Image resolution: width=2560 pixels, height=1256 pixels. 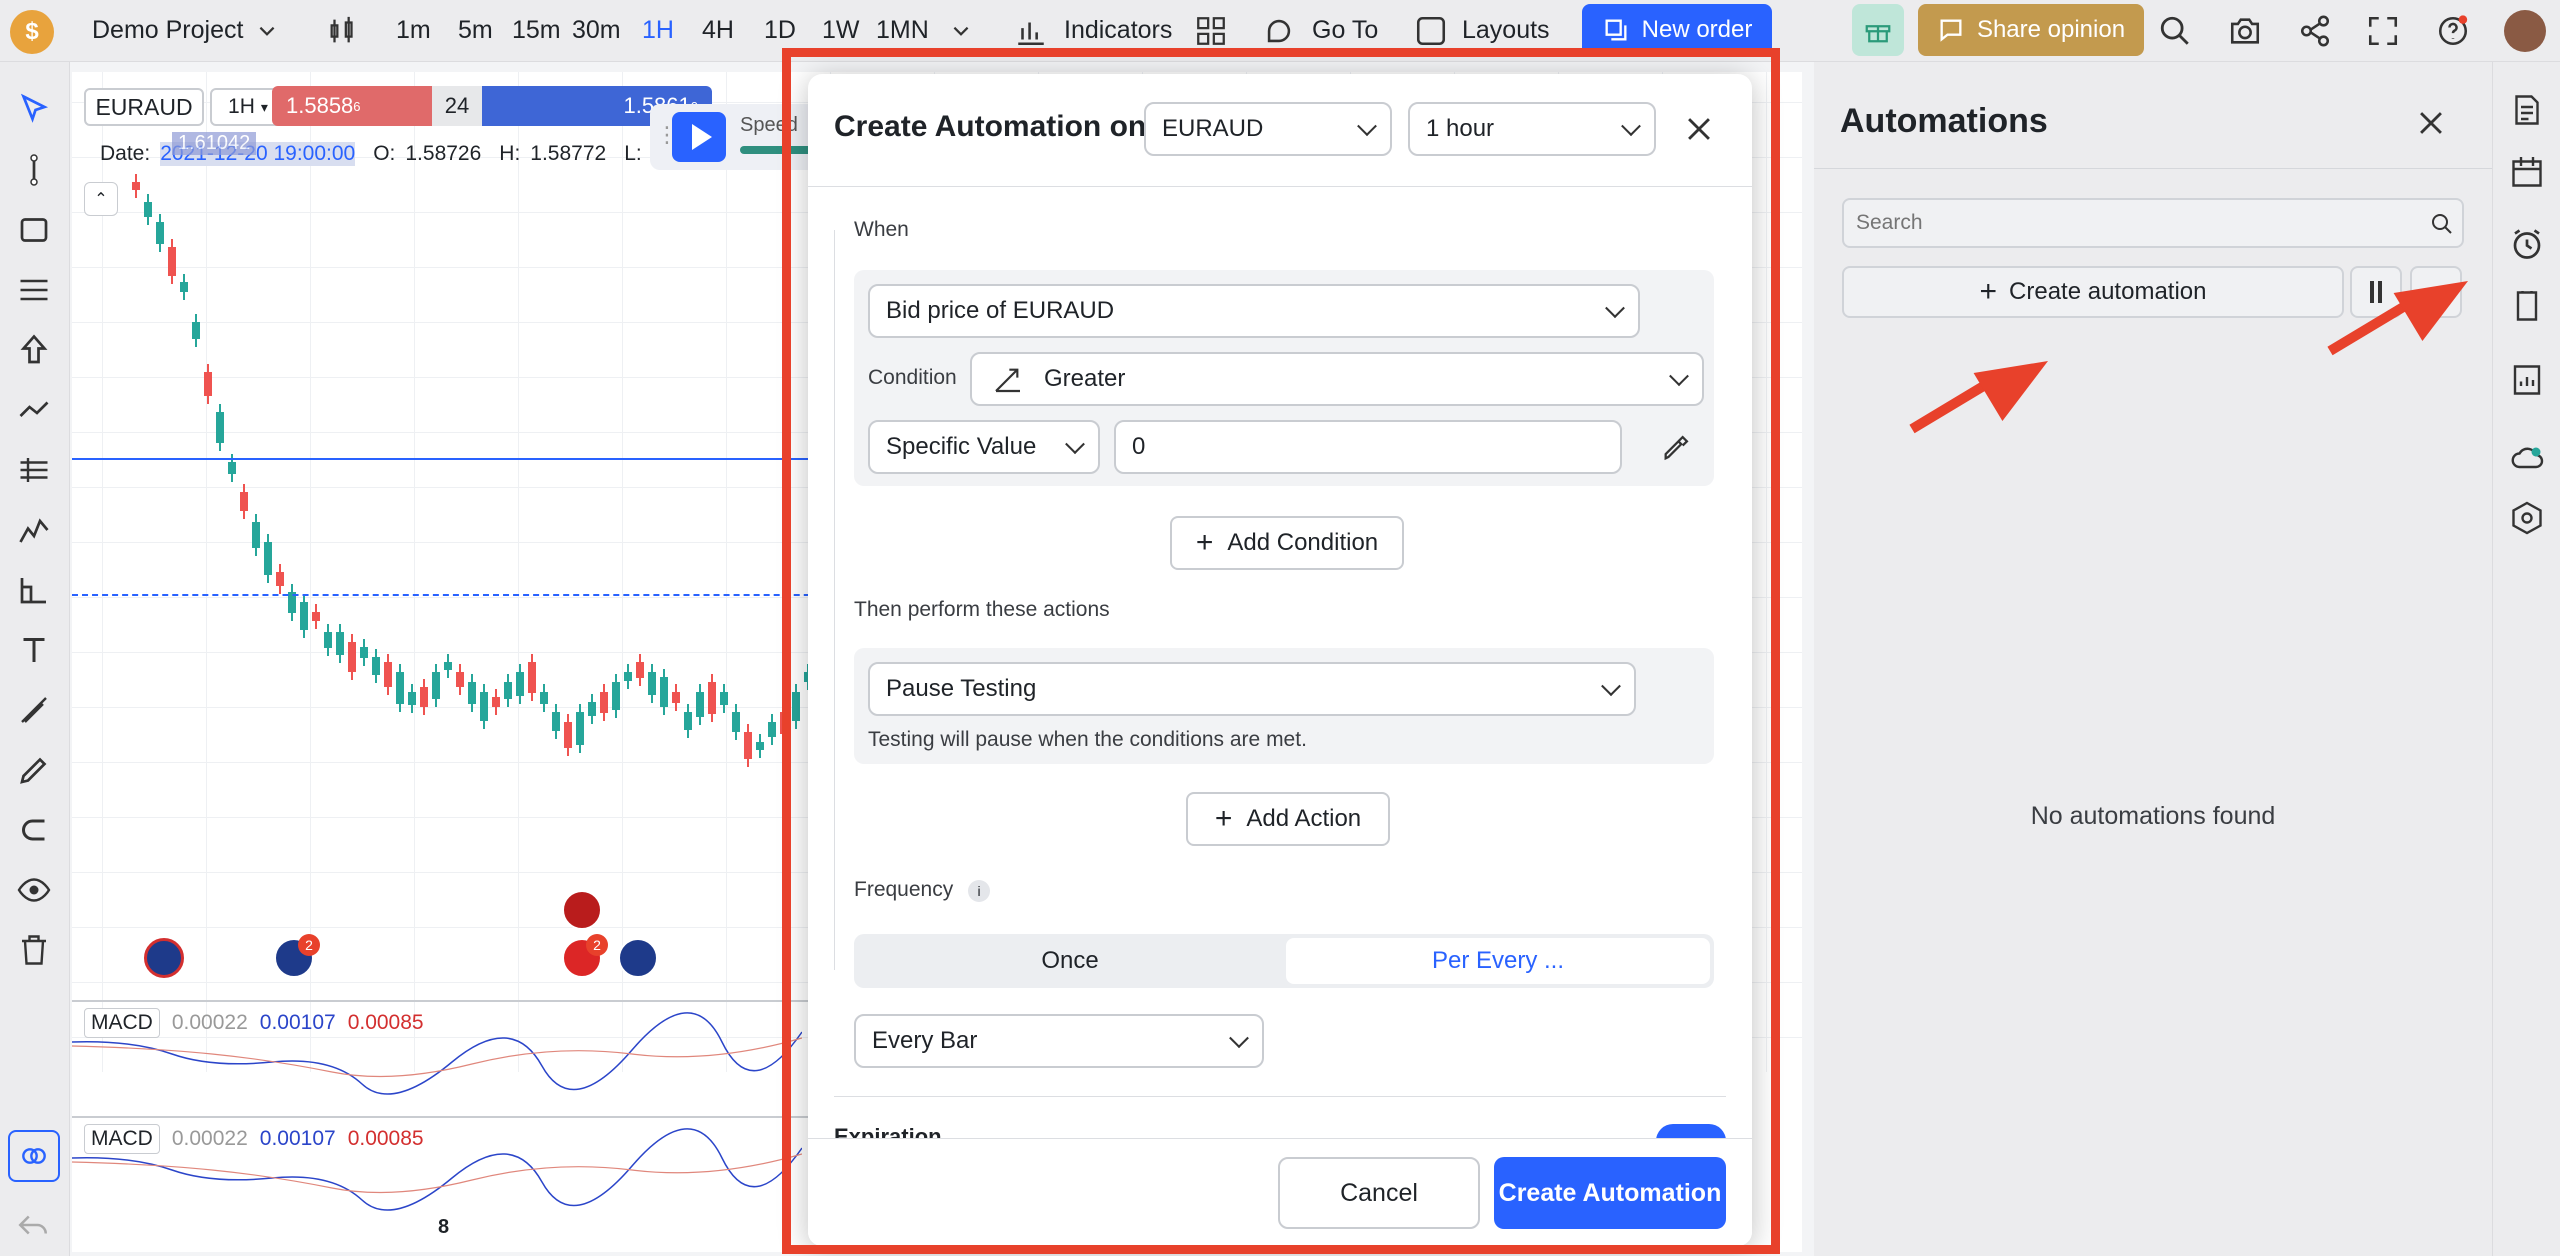 I want to click on ruler-icon, so click(x=34, y=590).